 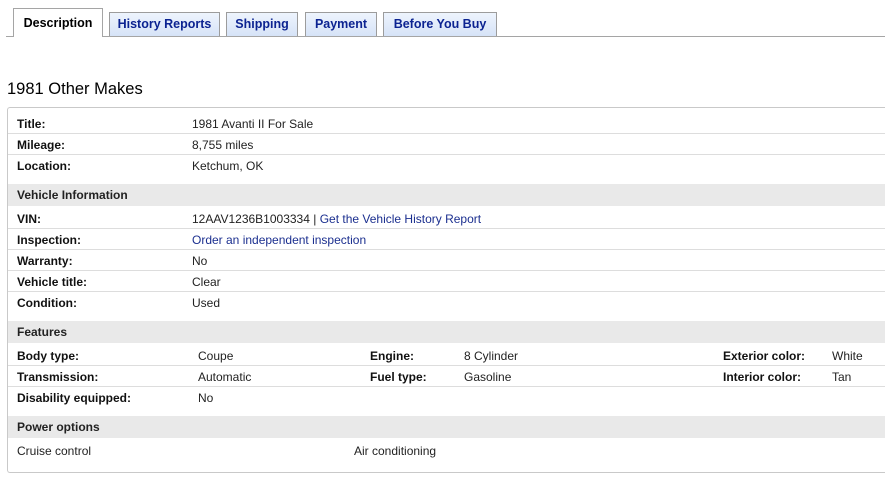 I want to click on tab-before-you-buy: Before You Buy, so click(x=440, y=24).